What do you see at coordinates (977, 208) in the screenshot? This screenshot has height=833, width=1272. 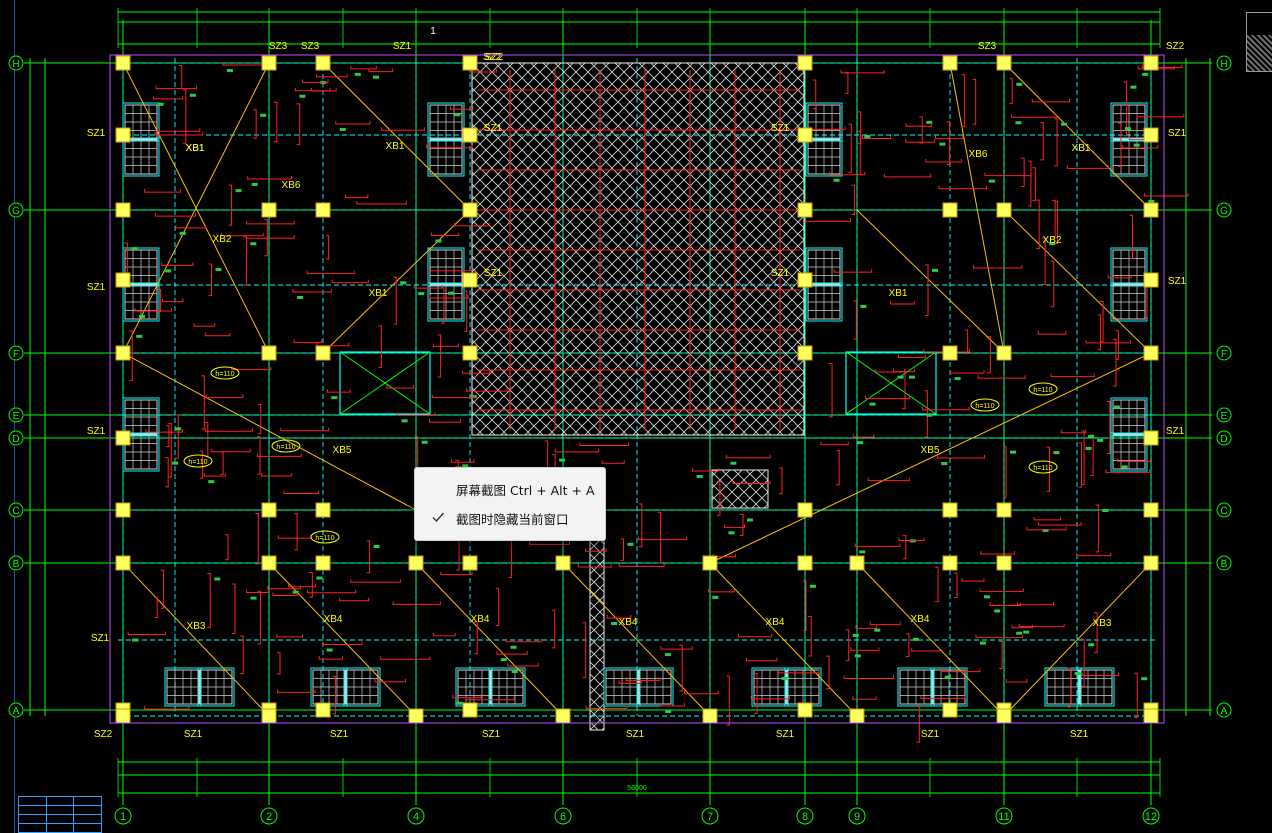 I see `slab-diagonal` at bounding box center [977, 208].